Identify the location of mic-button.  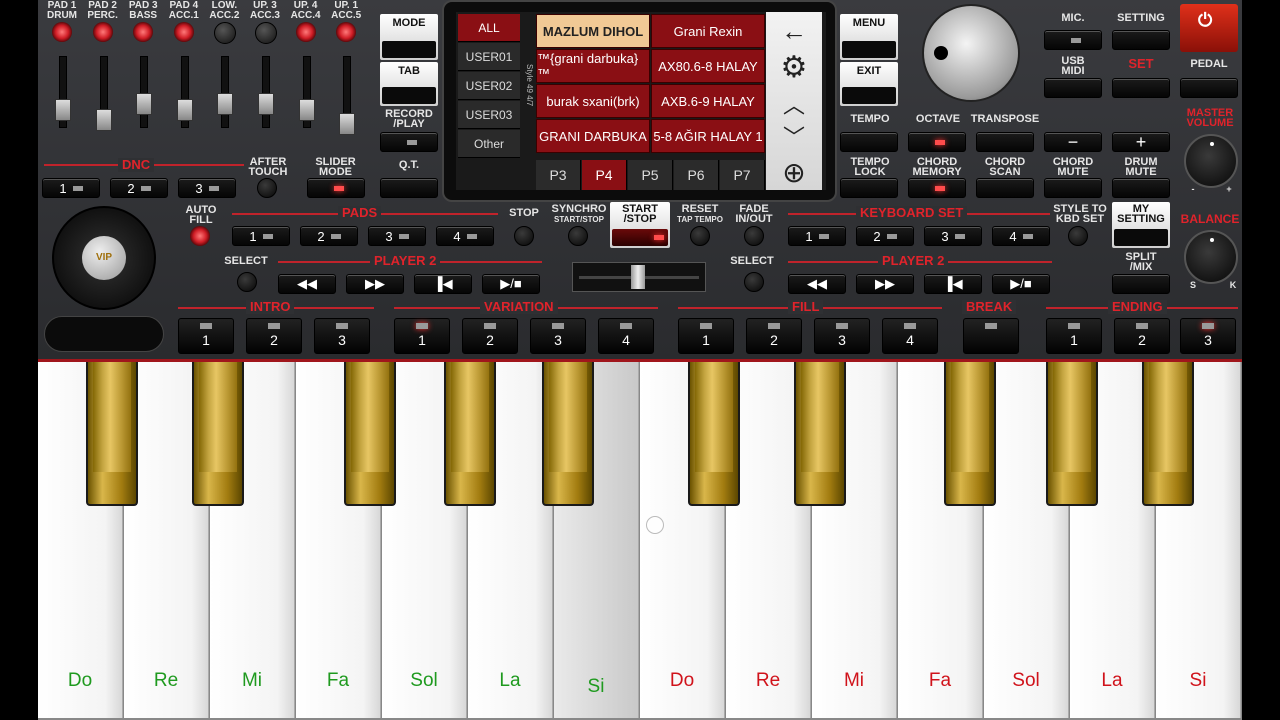
(1073, 40).